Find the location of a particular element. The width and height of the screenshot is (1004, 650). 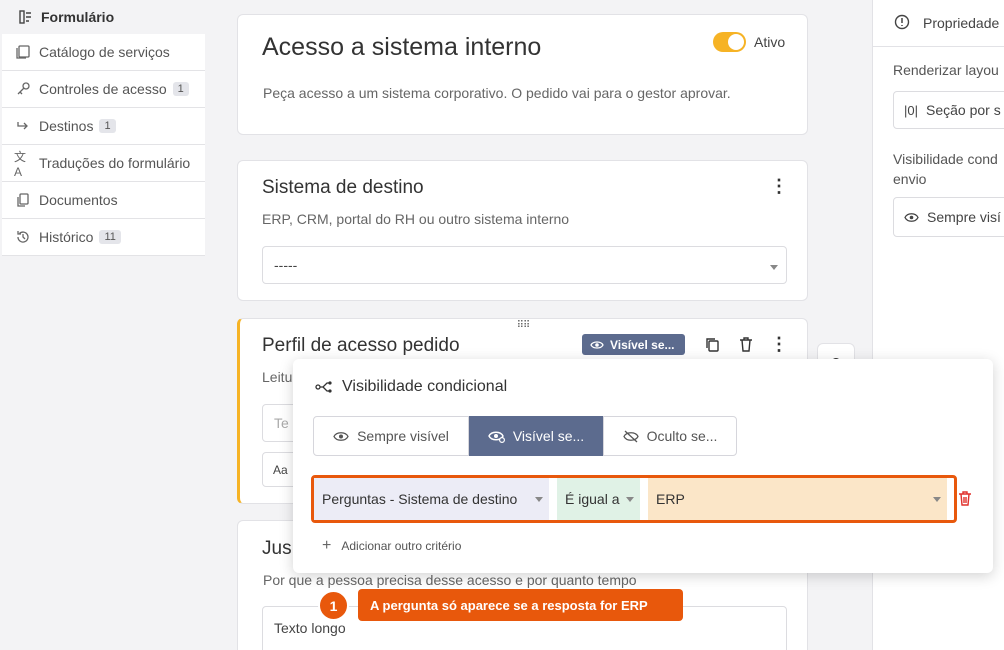

criterion-field-select: Perguntas - Sistema de destino is located at coordinates (431, 499).